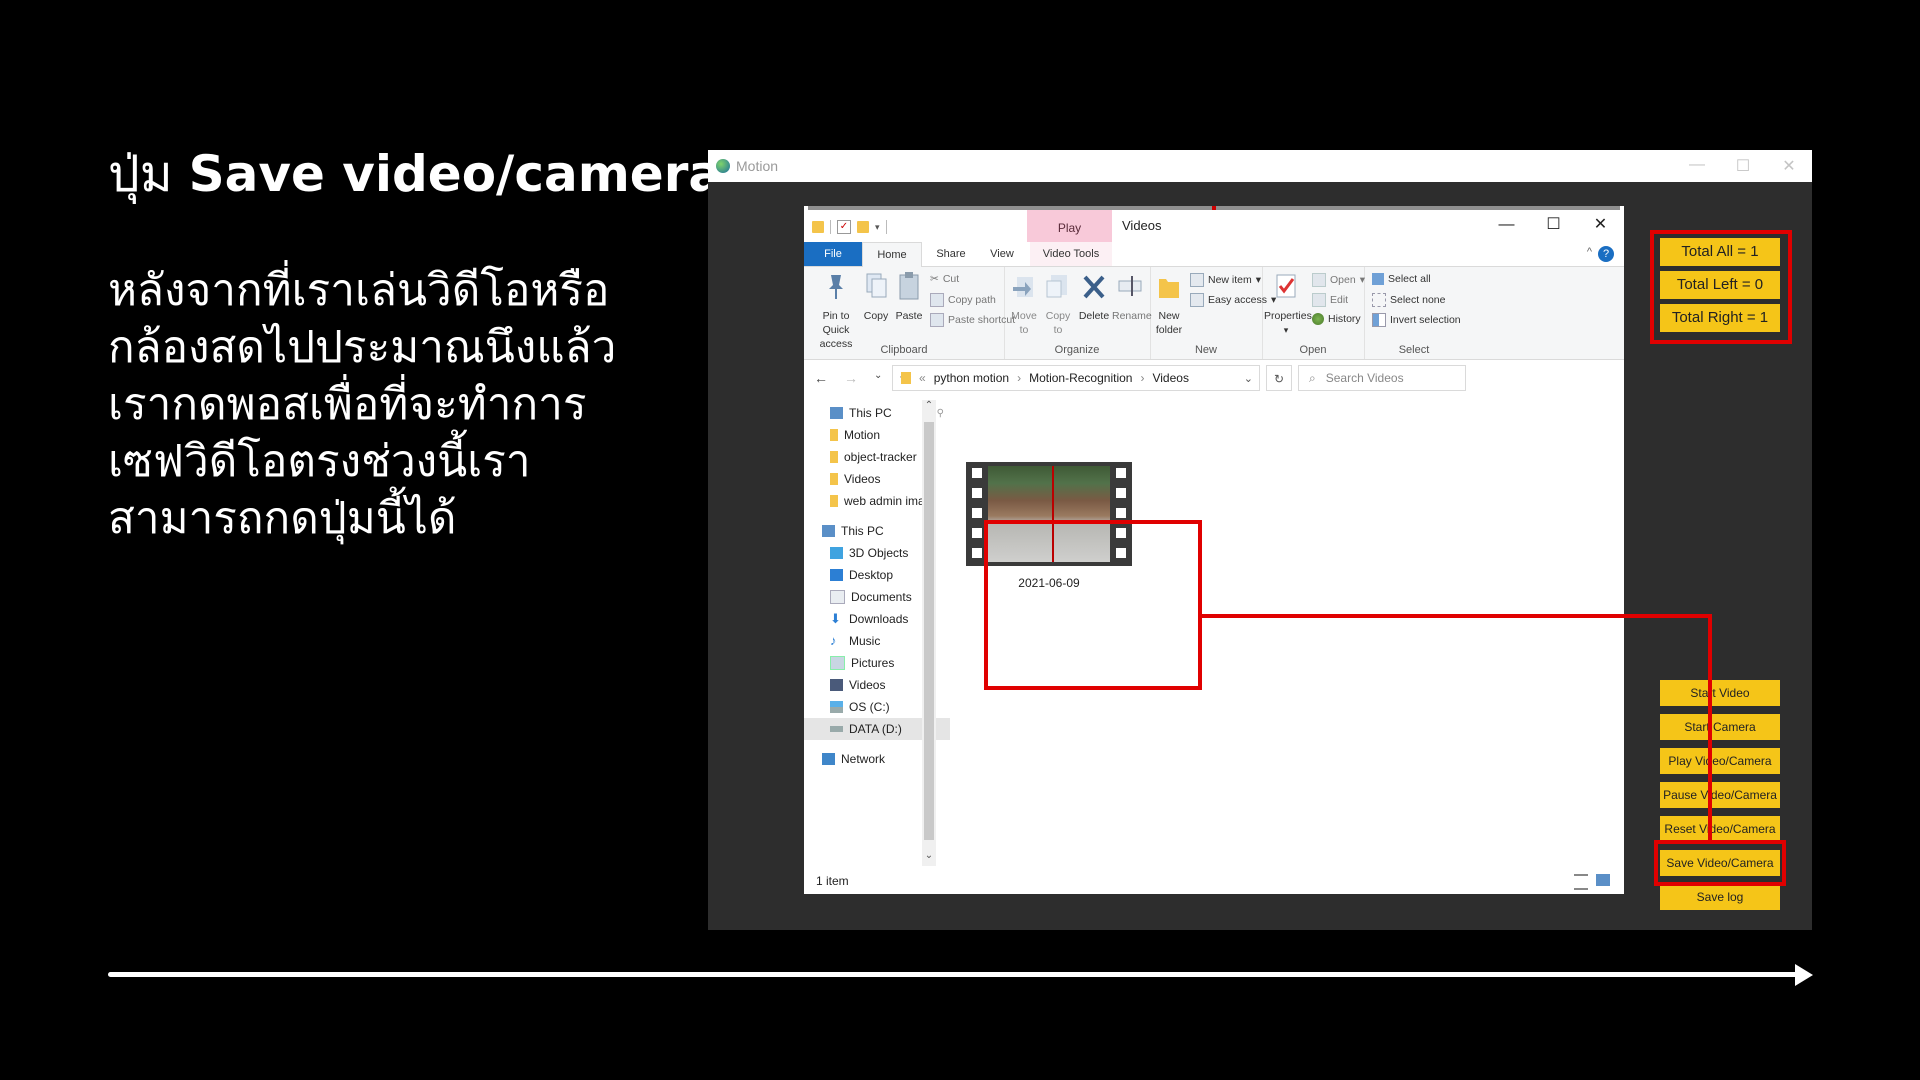  What do you see at coordinates (832, 881) in the screenshot?
I see `item-count: 1 item` at bounding box center [832, 881].